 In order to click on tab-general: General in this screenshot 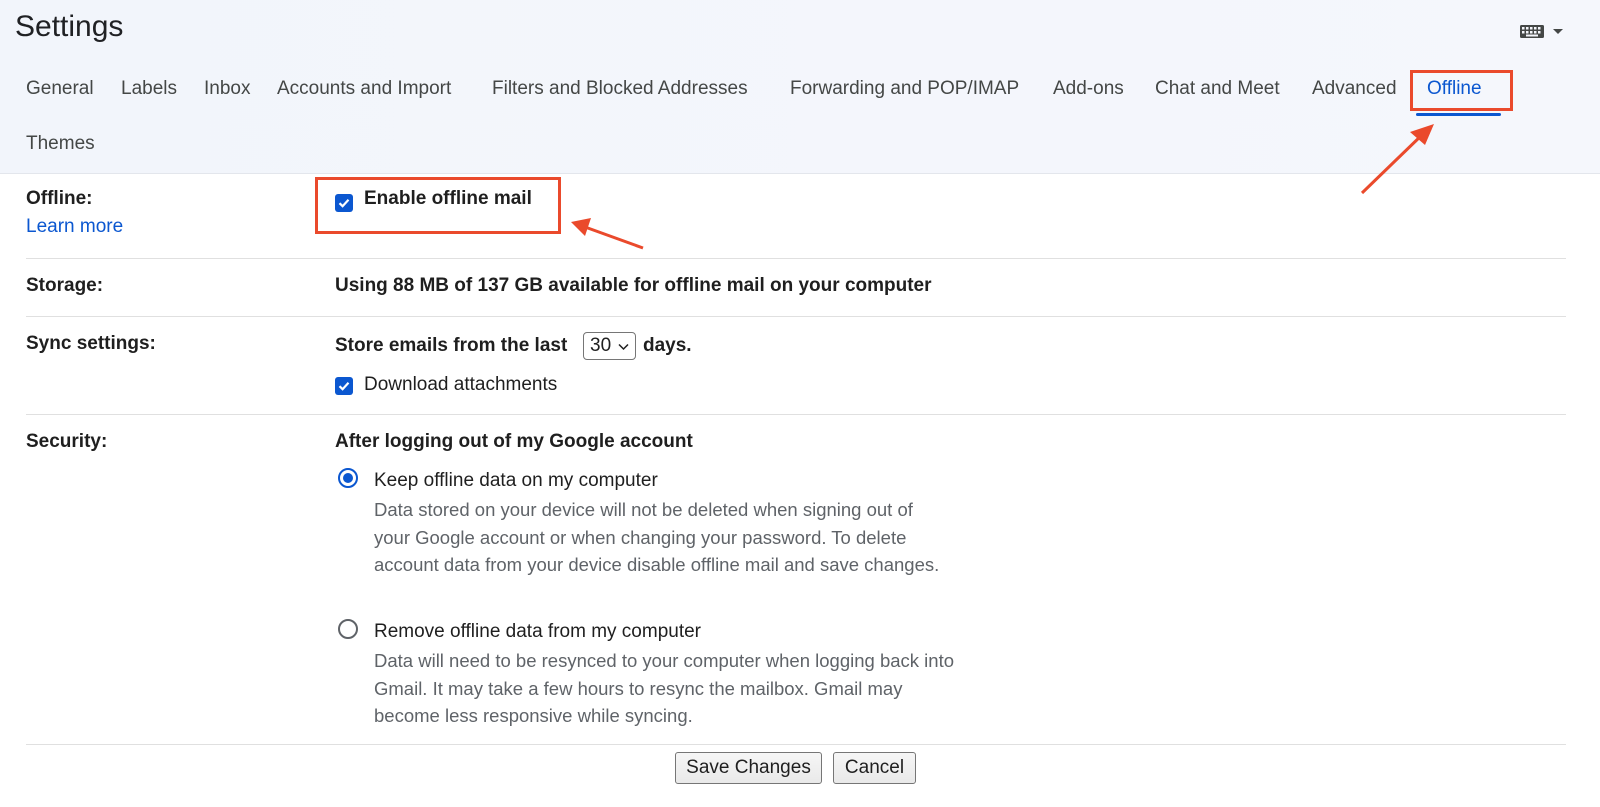, I will do `click(60, 89)`.